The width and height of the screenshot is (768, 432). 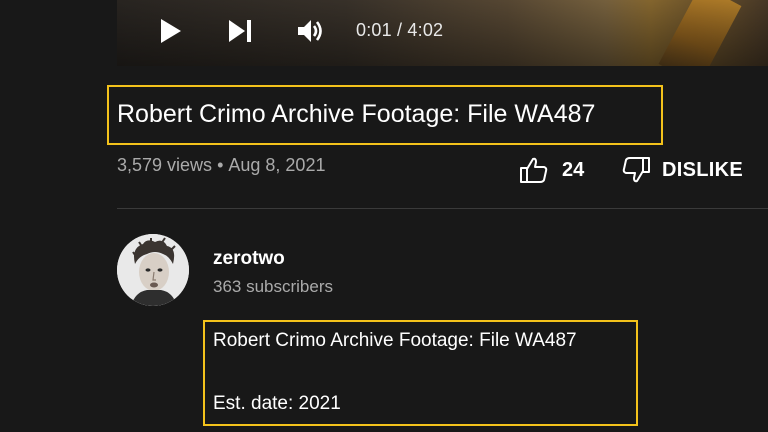 I want to click on section-divider, so click(x=442, y=208).